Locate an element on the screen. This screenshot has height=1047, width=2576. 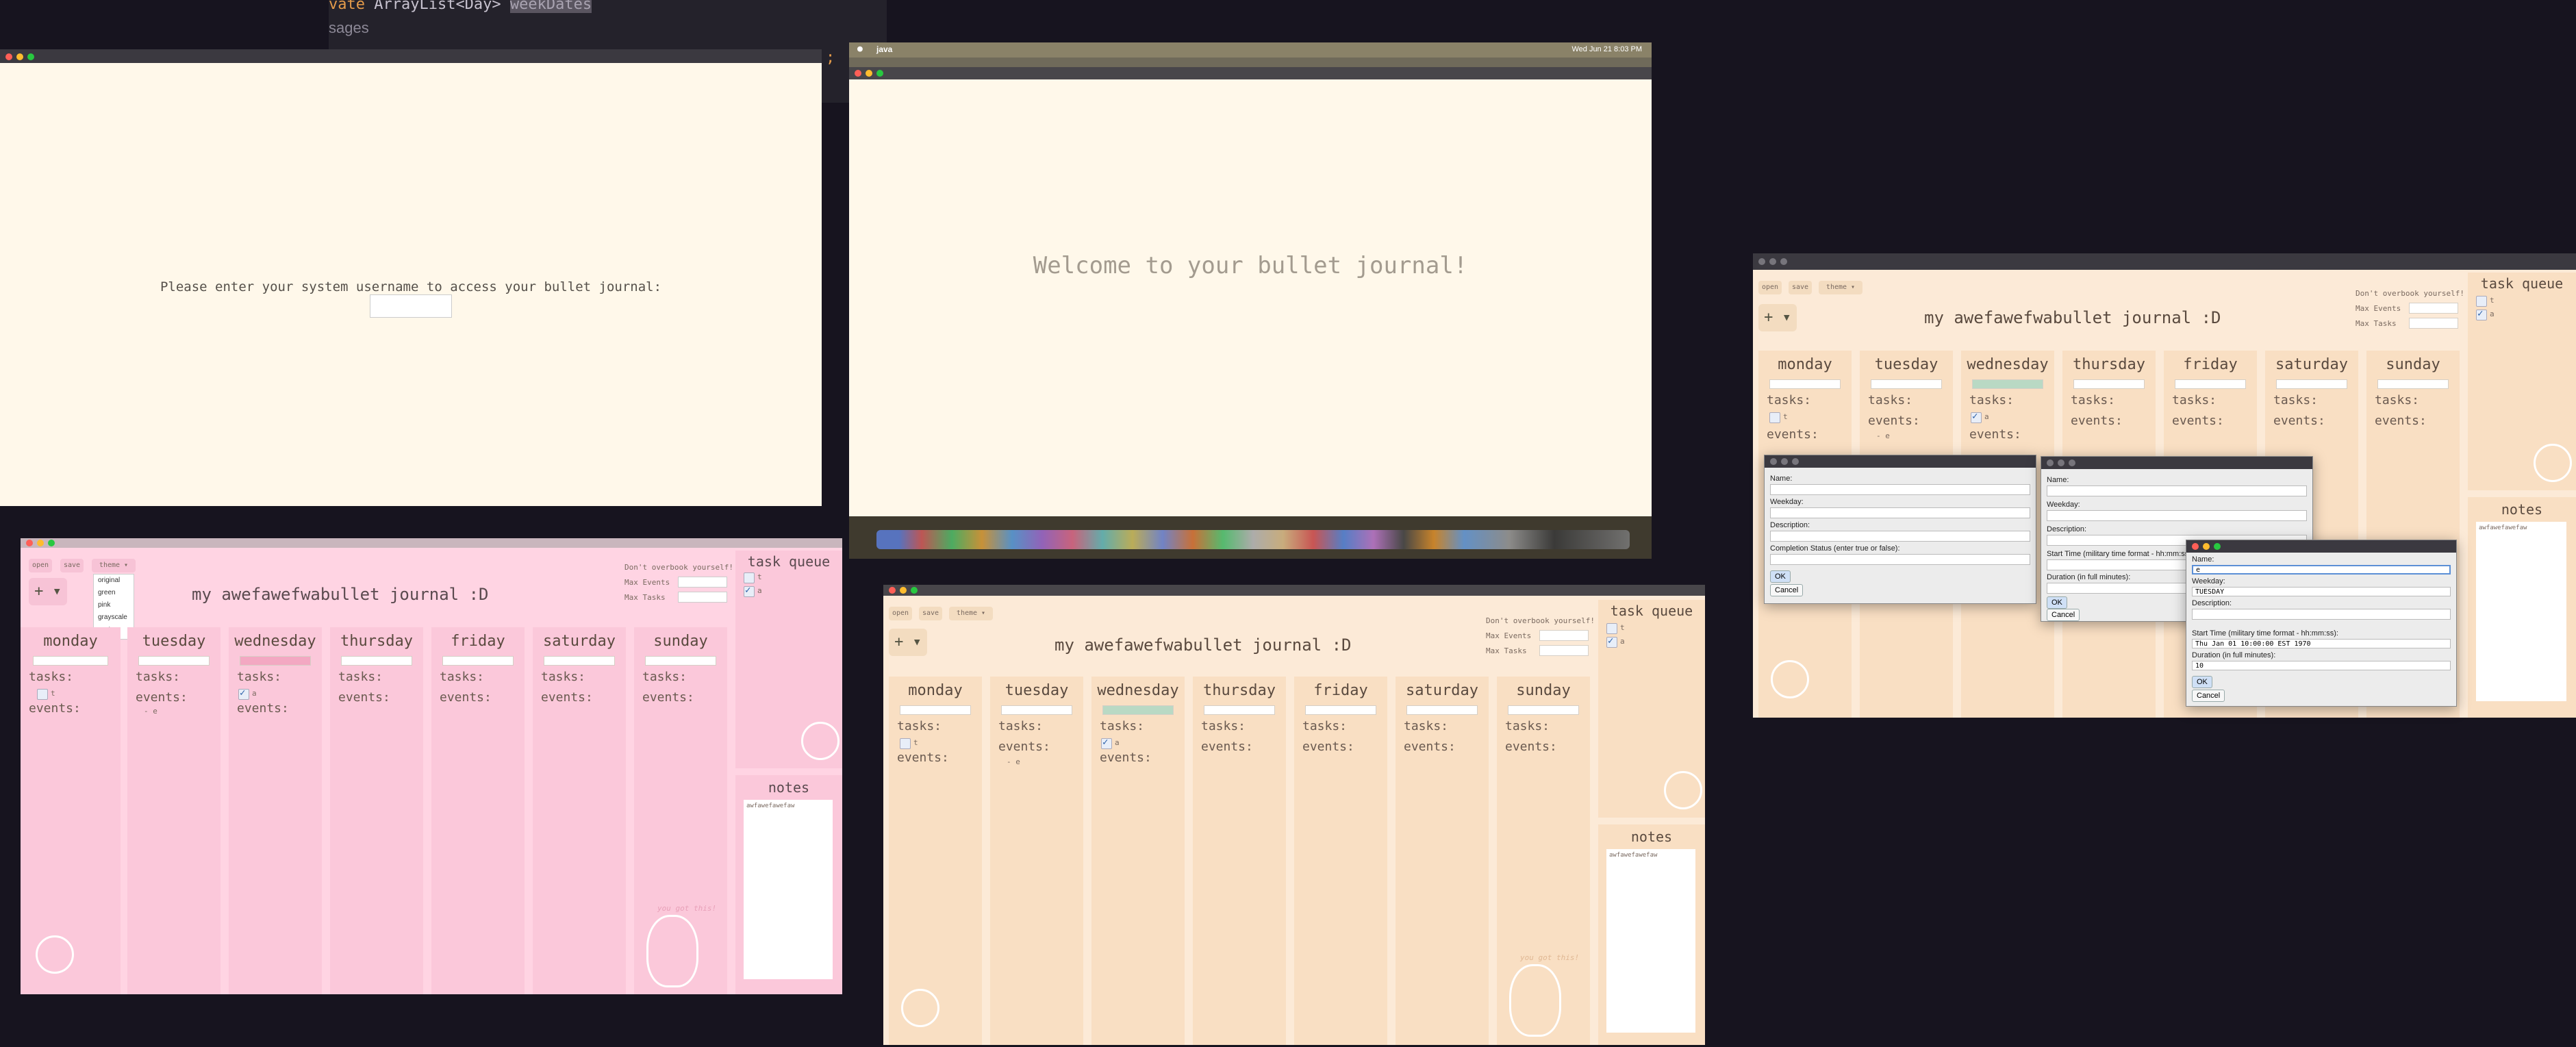
menubar-app-name: java is located at coordinates (884, 50).